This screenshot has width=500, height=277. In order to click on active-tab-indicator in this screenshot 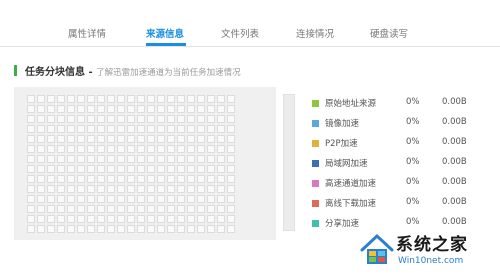, I will do `click(166, 44)`.